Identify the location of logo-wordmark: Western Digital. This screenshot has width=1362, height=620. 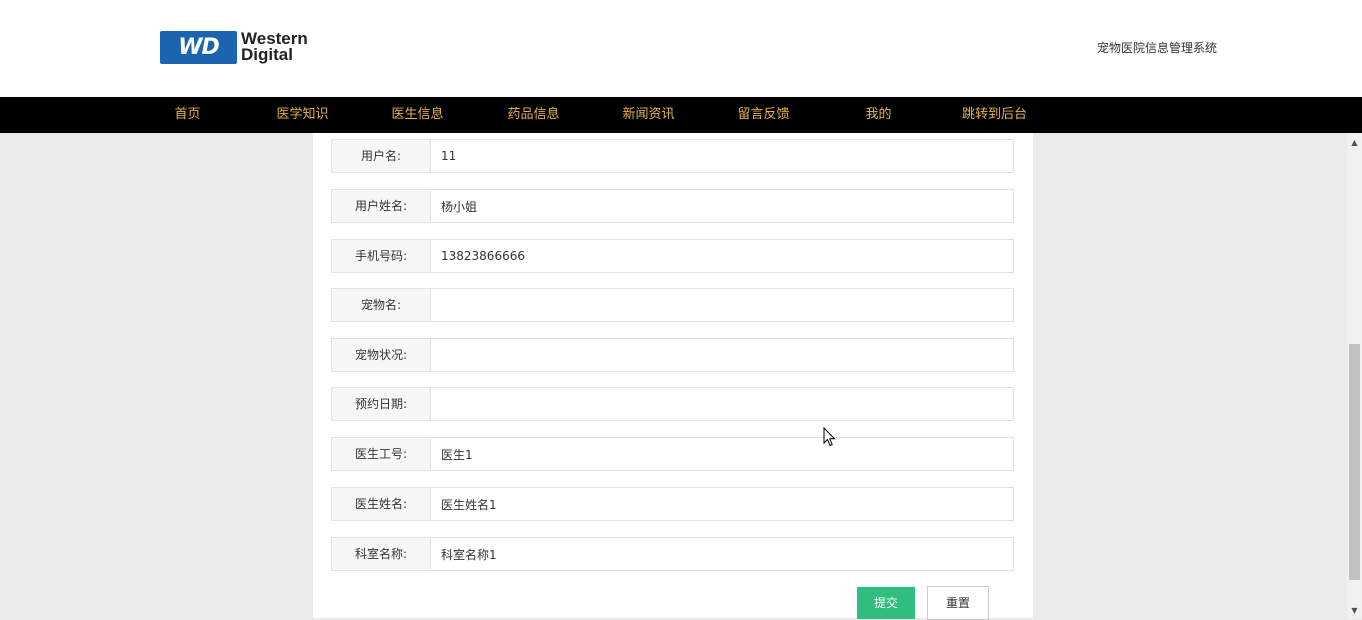
(288, 47).